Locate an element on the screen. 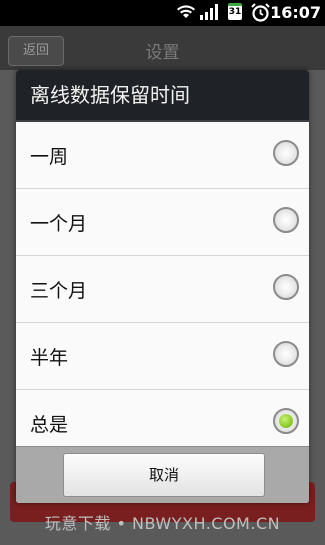 The image size is (325, 545). option-one-month: 一个月 is located at coordinates (162, 222).